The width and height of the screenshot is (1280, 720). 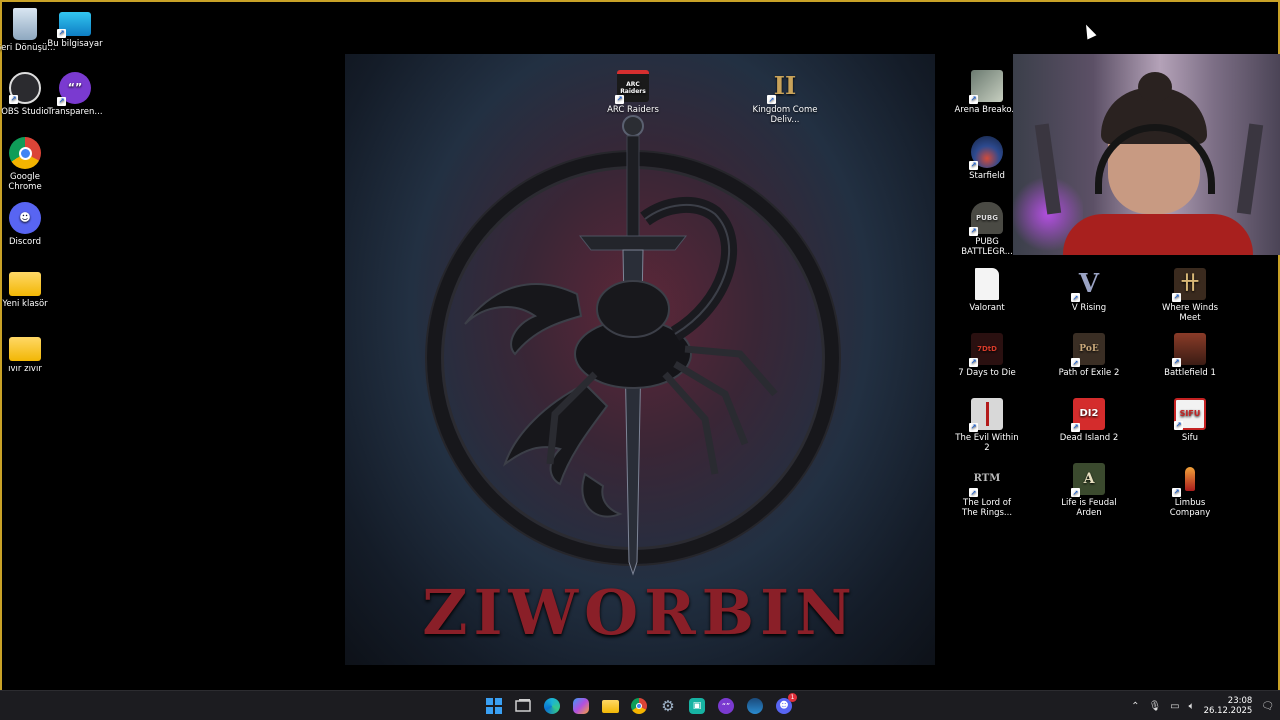 What do you see at coordinates (640, 612) in the screenshot?
I see `wallpaper-title: ZIWORBIN` at bounding box center [640, 612].